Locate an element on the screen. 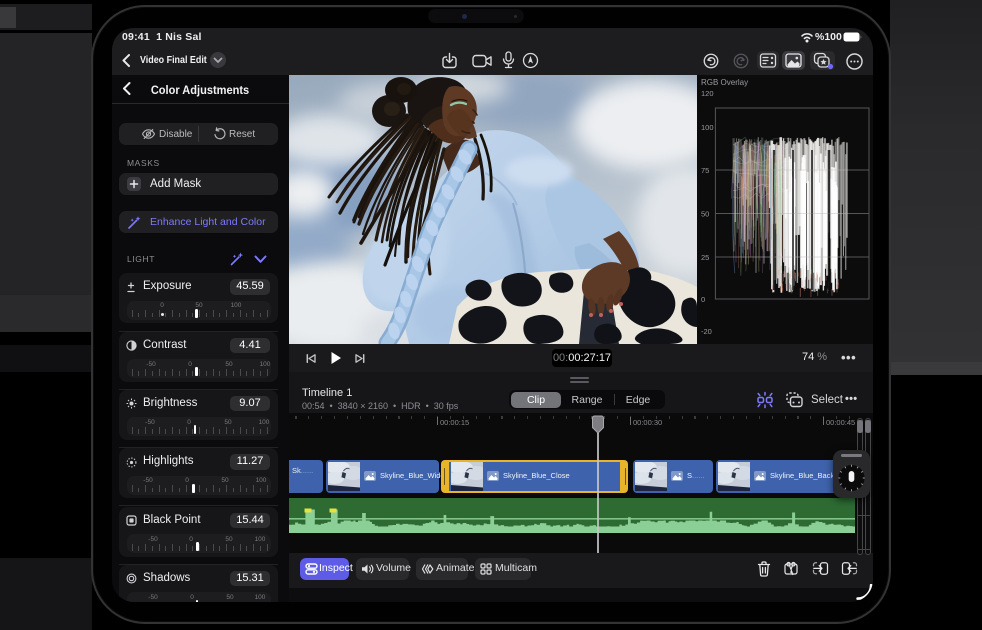  svg-text: 50 is located at coordinates (705, 214).